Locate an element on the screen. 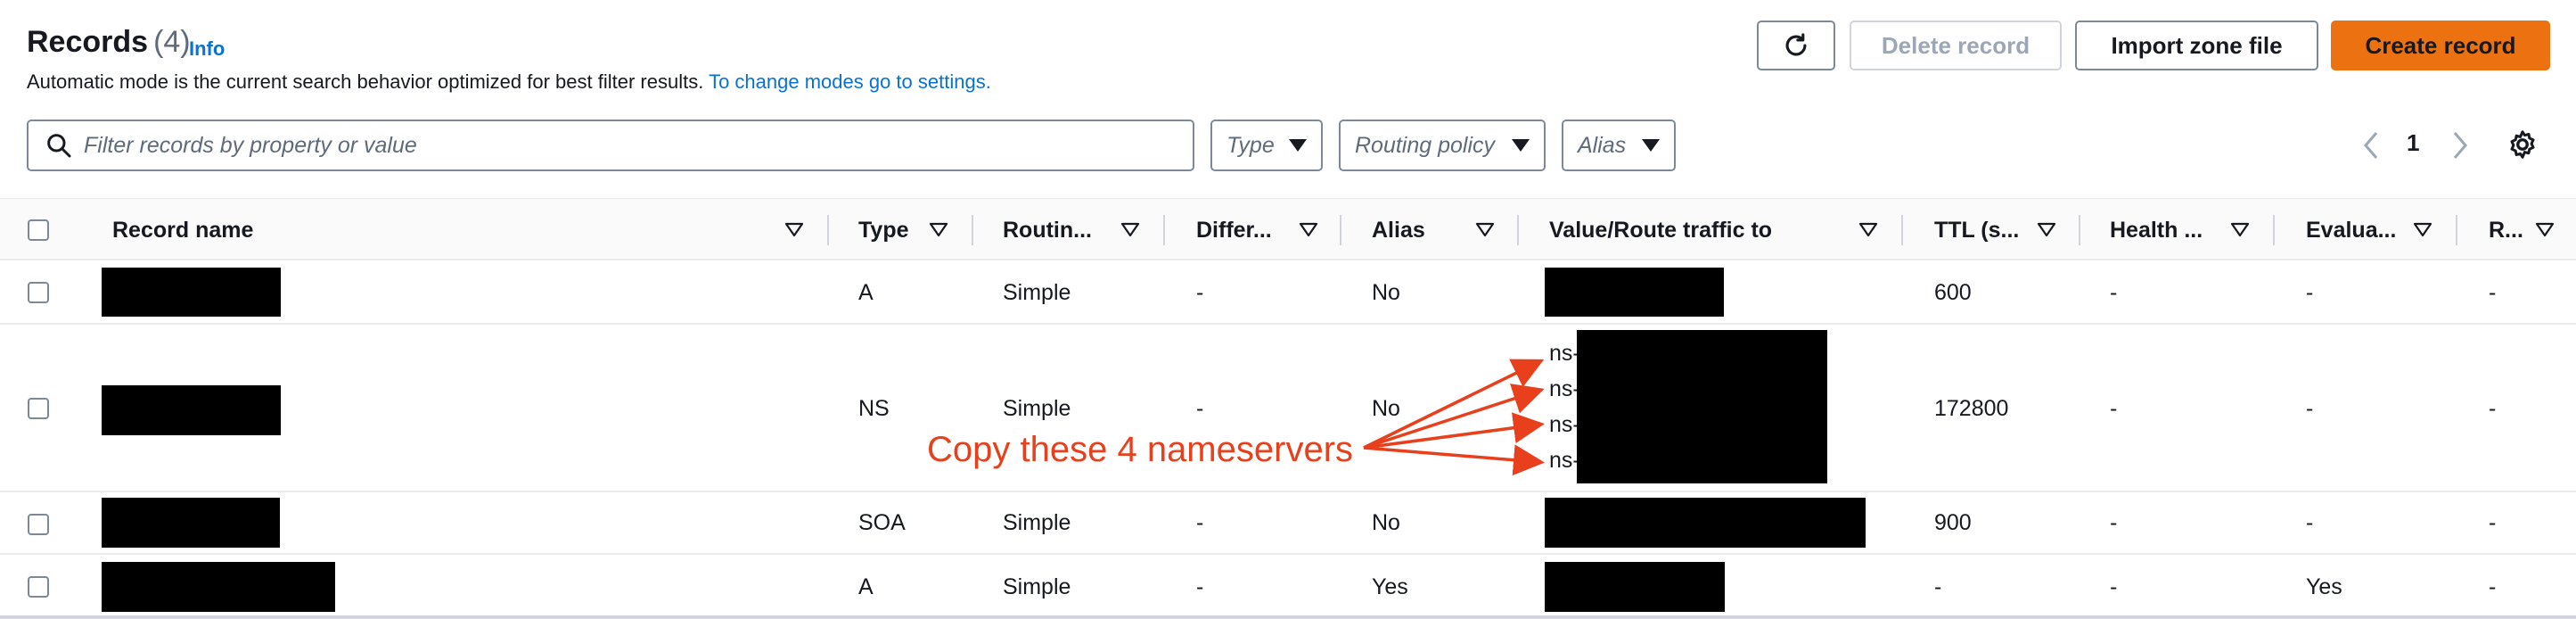 This screenshot has height=619, width=2576. annotation-label: Copy these 4 nameservers is located at coordinates (1140, 449).